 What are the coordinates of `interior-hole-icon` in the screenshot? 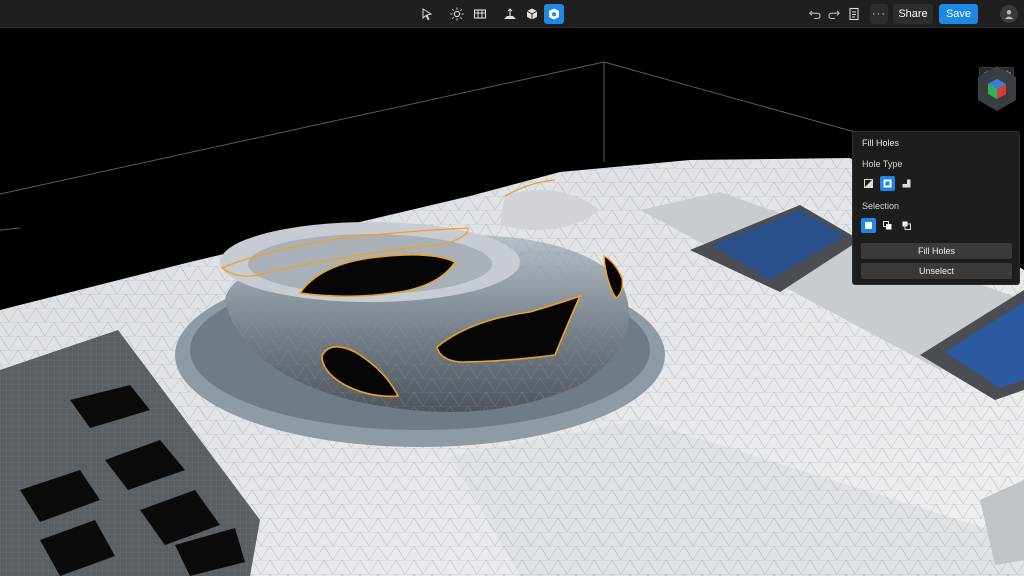 It's located at (887, 183).